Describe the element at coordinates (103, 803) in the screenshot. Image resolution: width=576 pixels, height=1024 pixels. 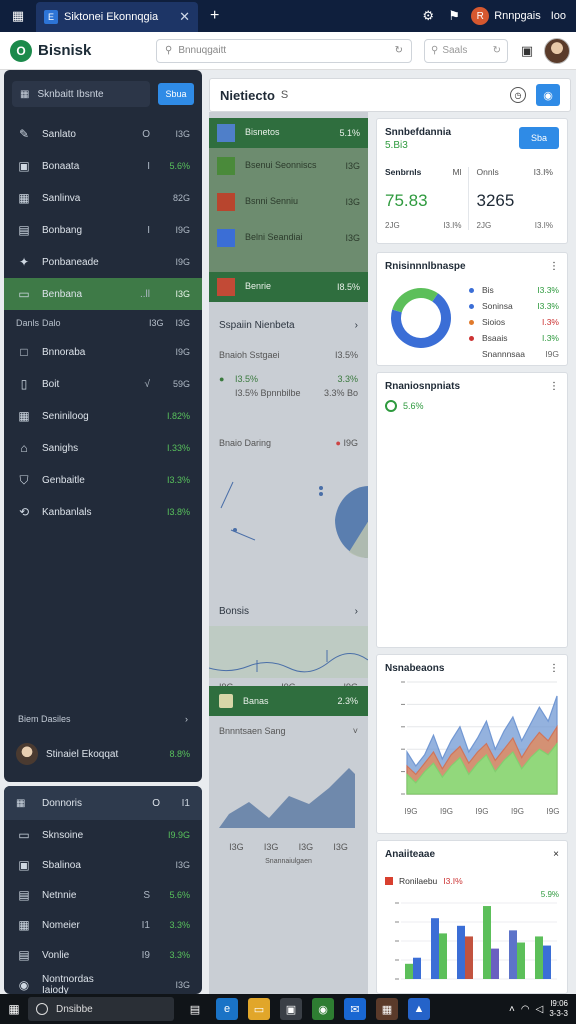
I see `sidebar2-header: ▦ Donnoris O I1` at that location.